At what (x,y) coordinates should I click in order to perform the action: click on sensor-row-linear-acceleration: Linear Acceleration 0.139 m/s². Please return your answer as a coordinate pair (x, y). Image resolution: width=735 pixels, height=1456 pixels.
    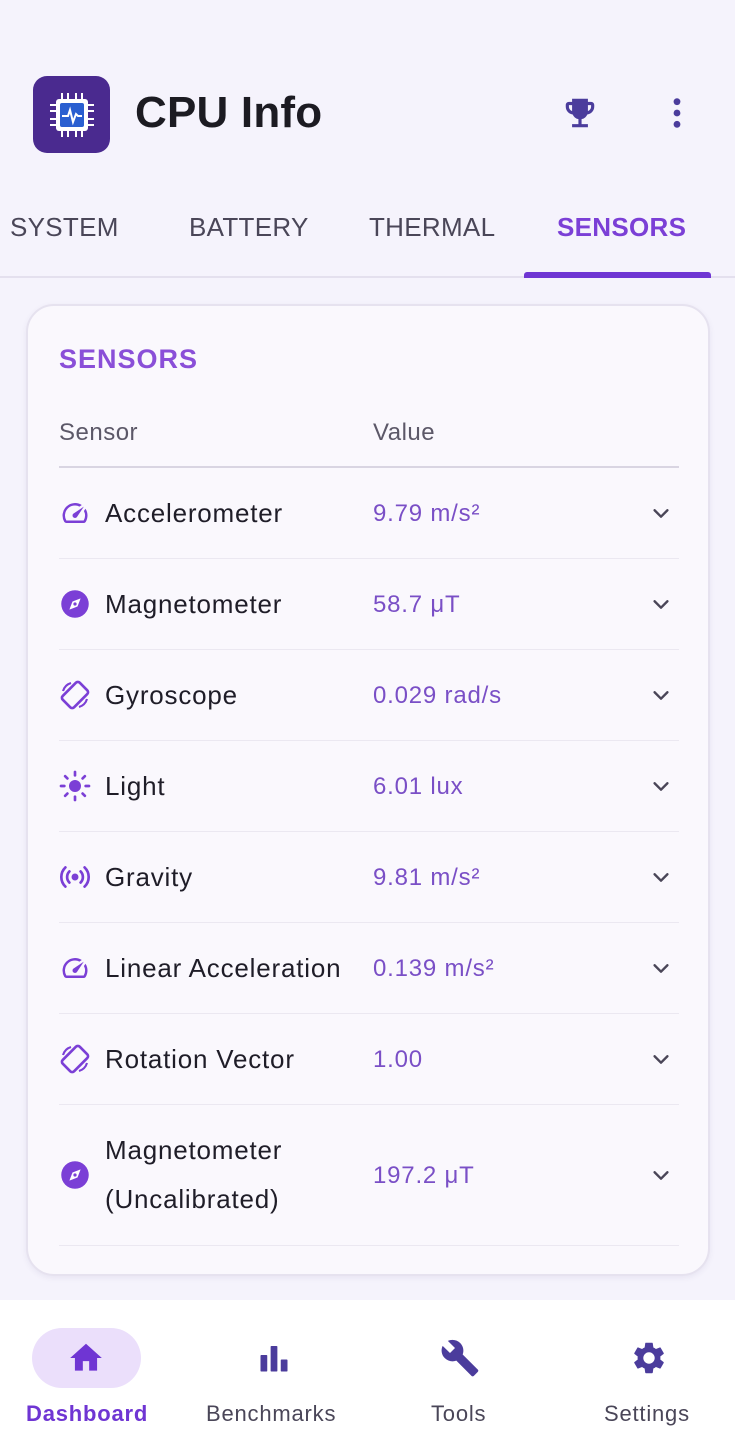
    Looking at the image, I should click on (369, 968).